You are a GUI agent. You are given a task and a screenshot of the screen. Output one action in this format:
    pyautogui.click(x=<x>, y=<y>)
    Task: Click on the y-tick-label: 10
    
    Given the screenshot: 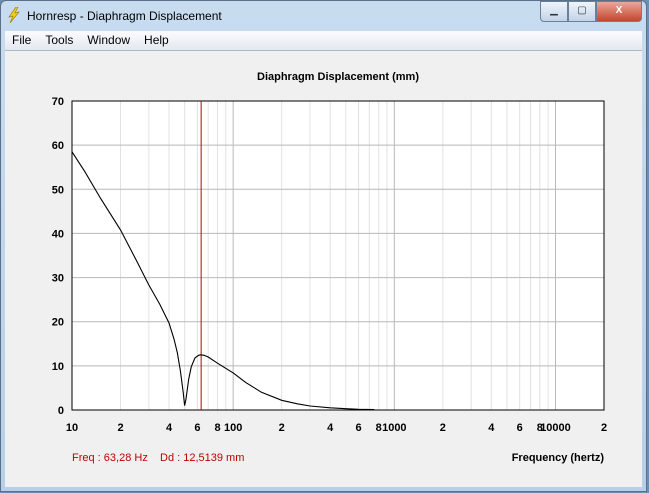 What is the action you would take?
    pyautogui.click(x=58, y=367)
    